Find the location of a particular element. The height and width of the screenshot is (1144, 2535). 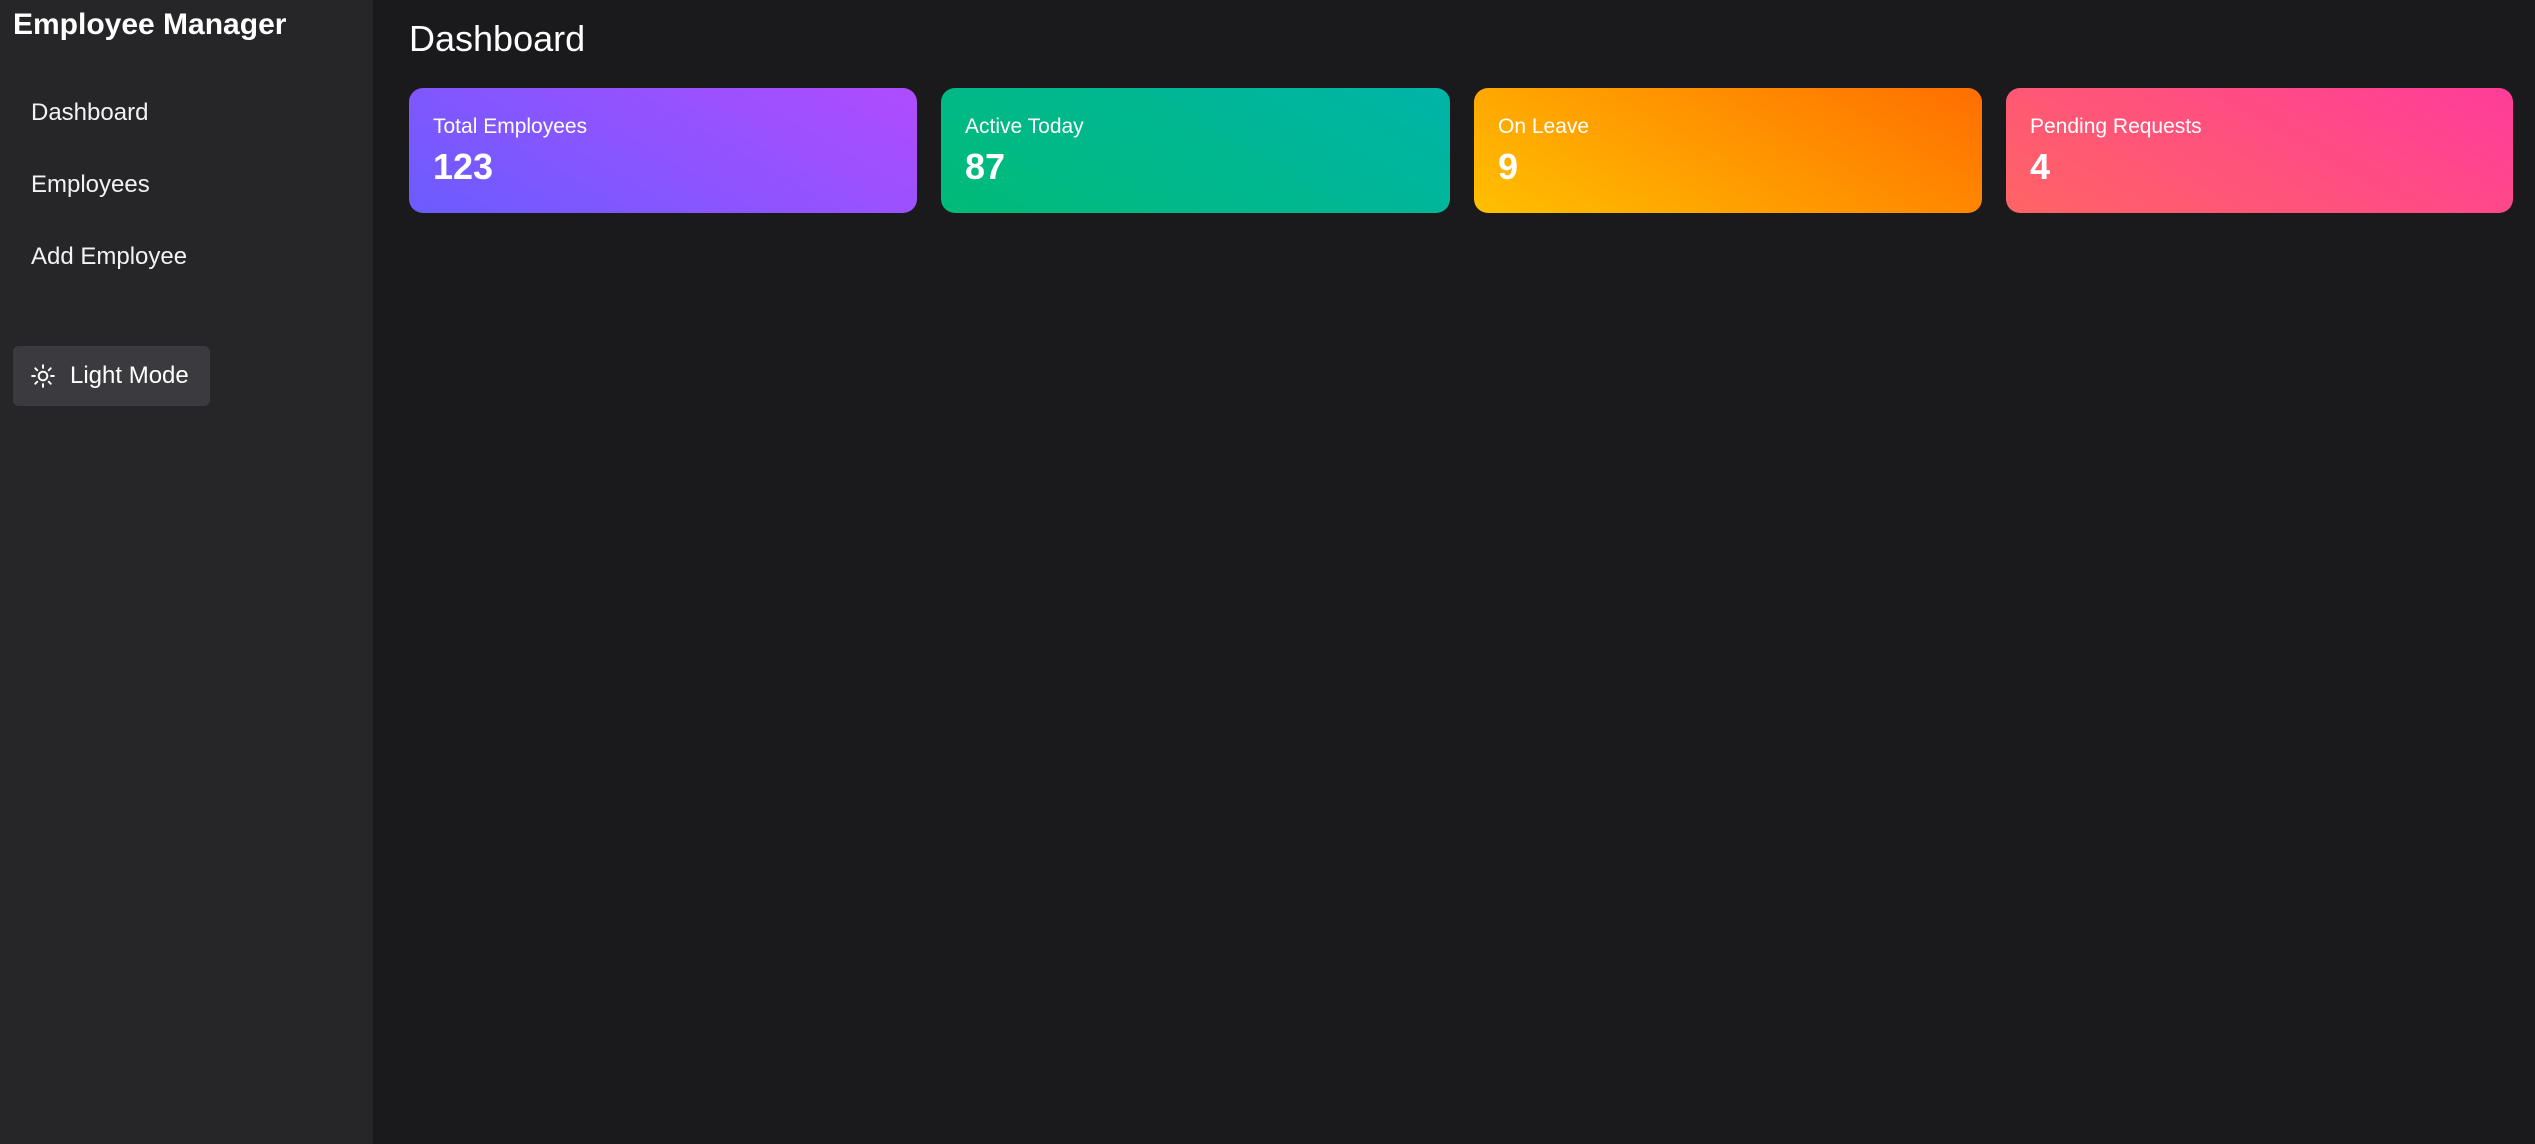

stat-card-label: Pending Requests is located at coordinates (2116, 126).